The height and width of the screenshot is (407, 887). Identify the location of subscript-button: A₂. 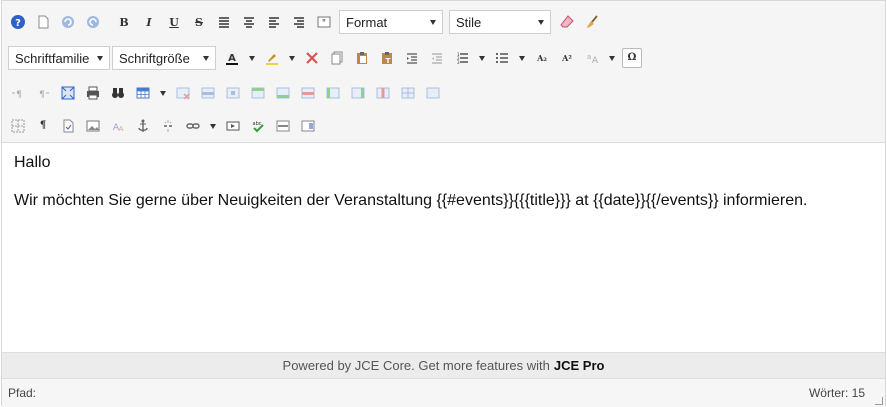
(542, 58).